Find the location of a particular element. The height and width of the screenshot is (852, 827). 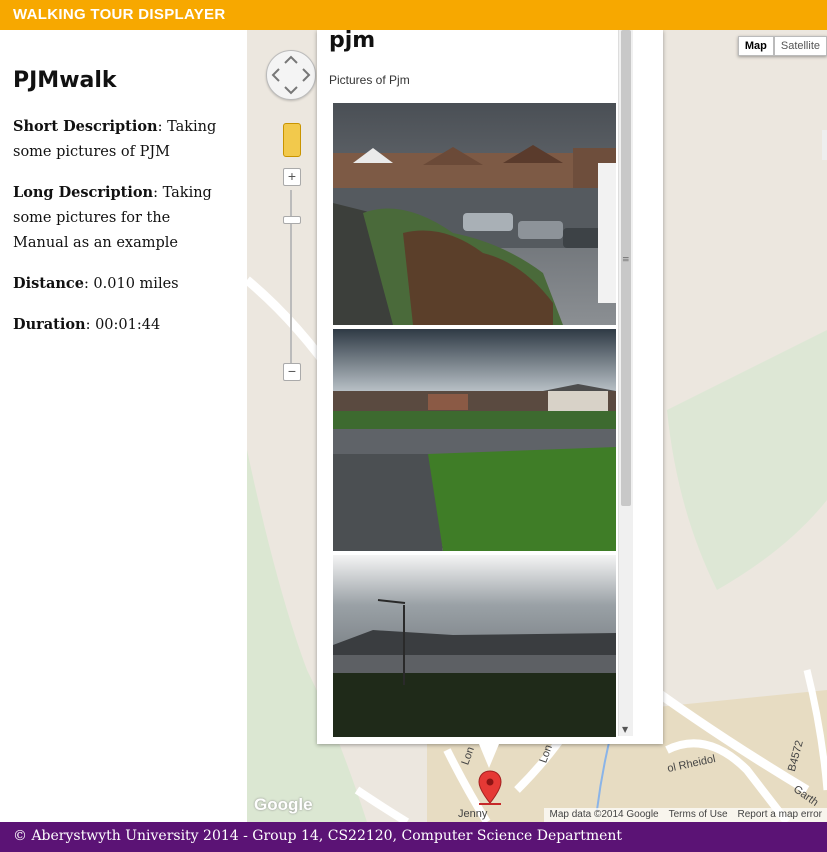

app-header: WALKING TOUR DISPLAYER is located at coordinates (413, 15).